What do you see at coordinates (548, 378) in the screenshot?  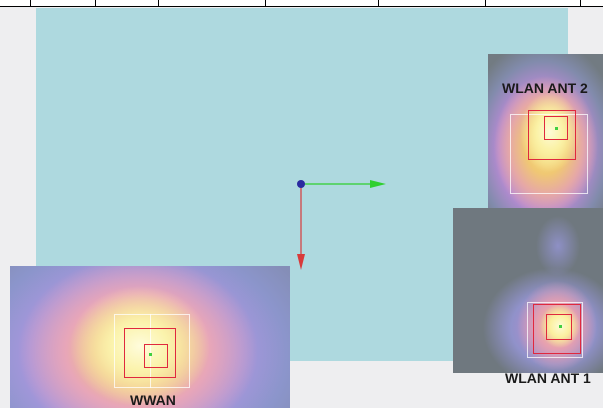 I see `heatmap-label-wlan-ant1: WLAN ANT 1` at bounding box center [548, 378].